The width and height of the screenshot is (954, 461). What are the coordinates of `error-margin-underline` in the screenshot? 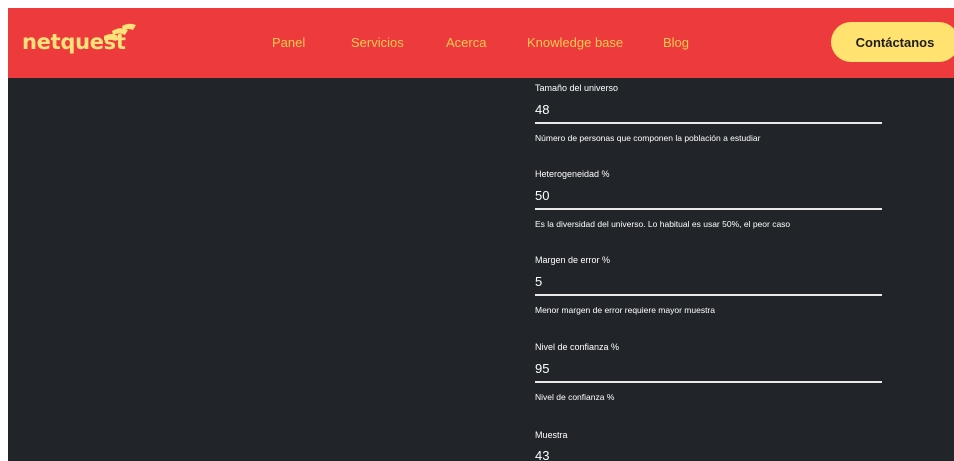 It's located at (708, 295).